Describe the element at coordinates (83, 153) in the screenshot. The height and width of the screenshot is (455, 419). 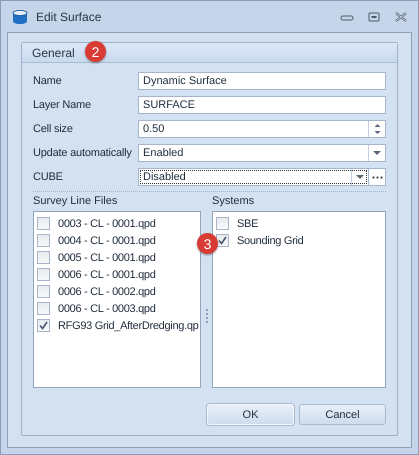
I see `field-label: Update automatically` at that location.